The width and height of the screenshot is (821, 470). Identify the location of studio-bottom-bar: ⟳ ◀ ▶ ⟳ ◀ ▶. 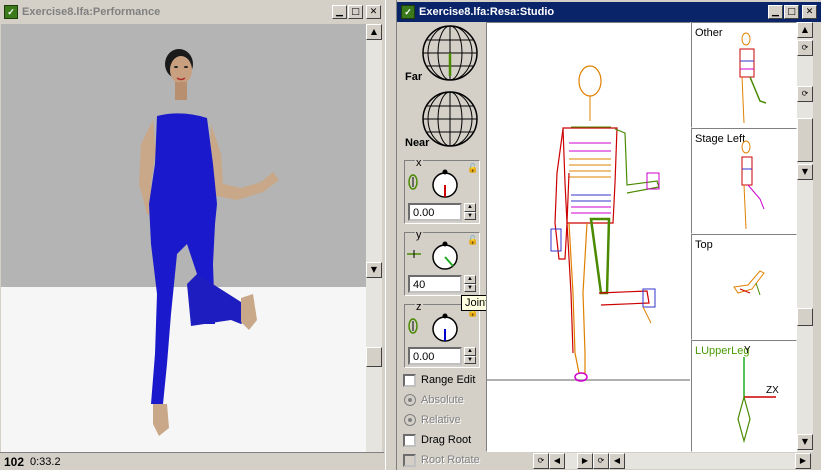
(677, 461).